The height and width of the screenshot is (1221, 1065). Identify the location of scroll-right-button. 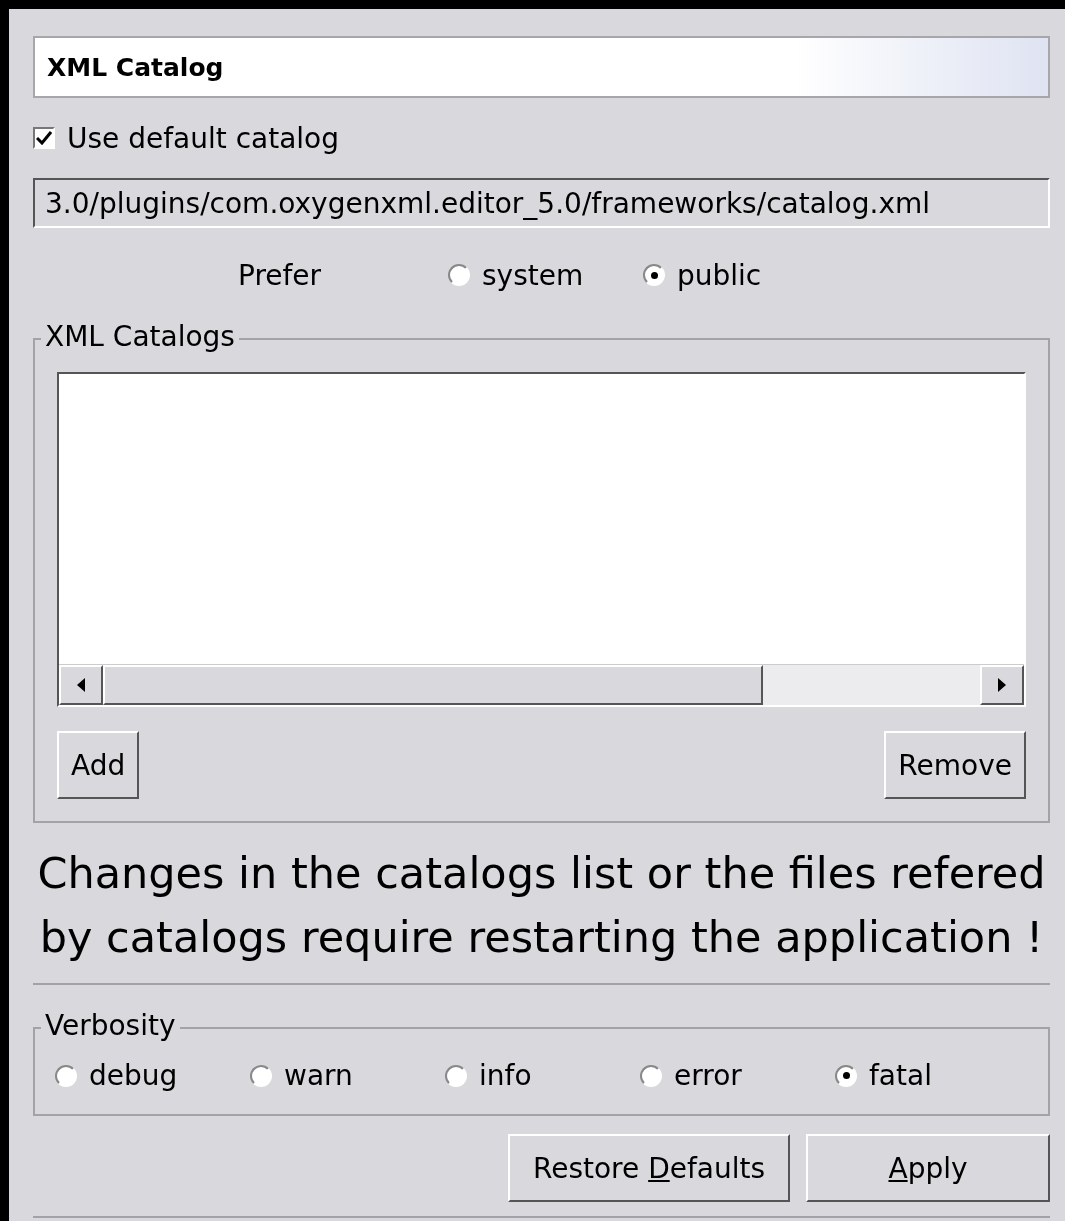
(1002, 685).